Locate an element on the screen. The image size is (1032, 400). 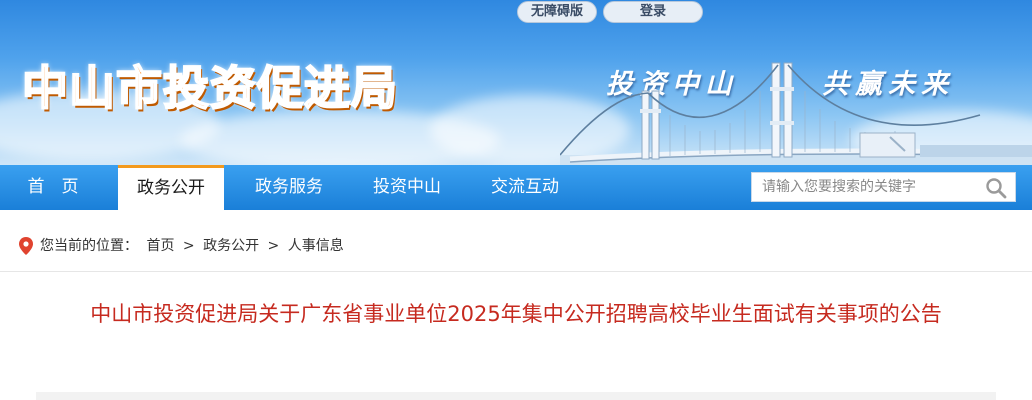
breadcrumb-personnel-info: 人事信息 is located at coordinates (316, 246).